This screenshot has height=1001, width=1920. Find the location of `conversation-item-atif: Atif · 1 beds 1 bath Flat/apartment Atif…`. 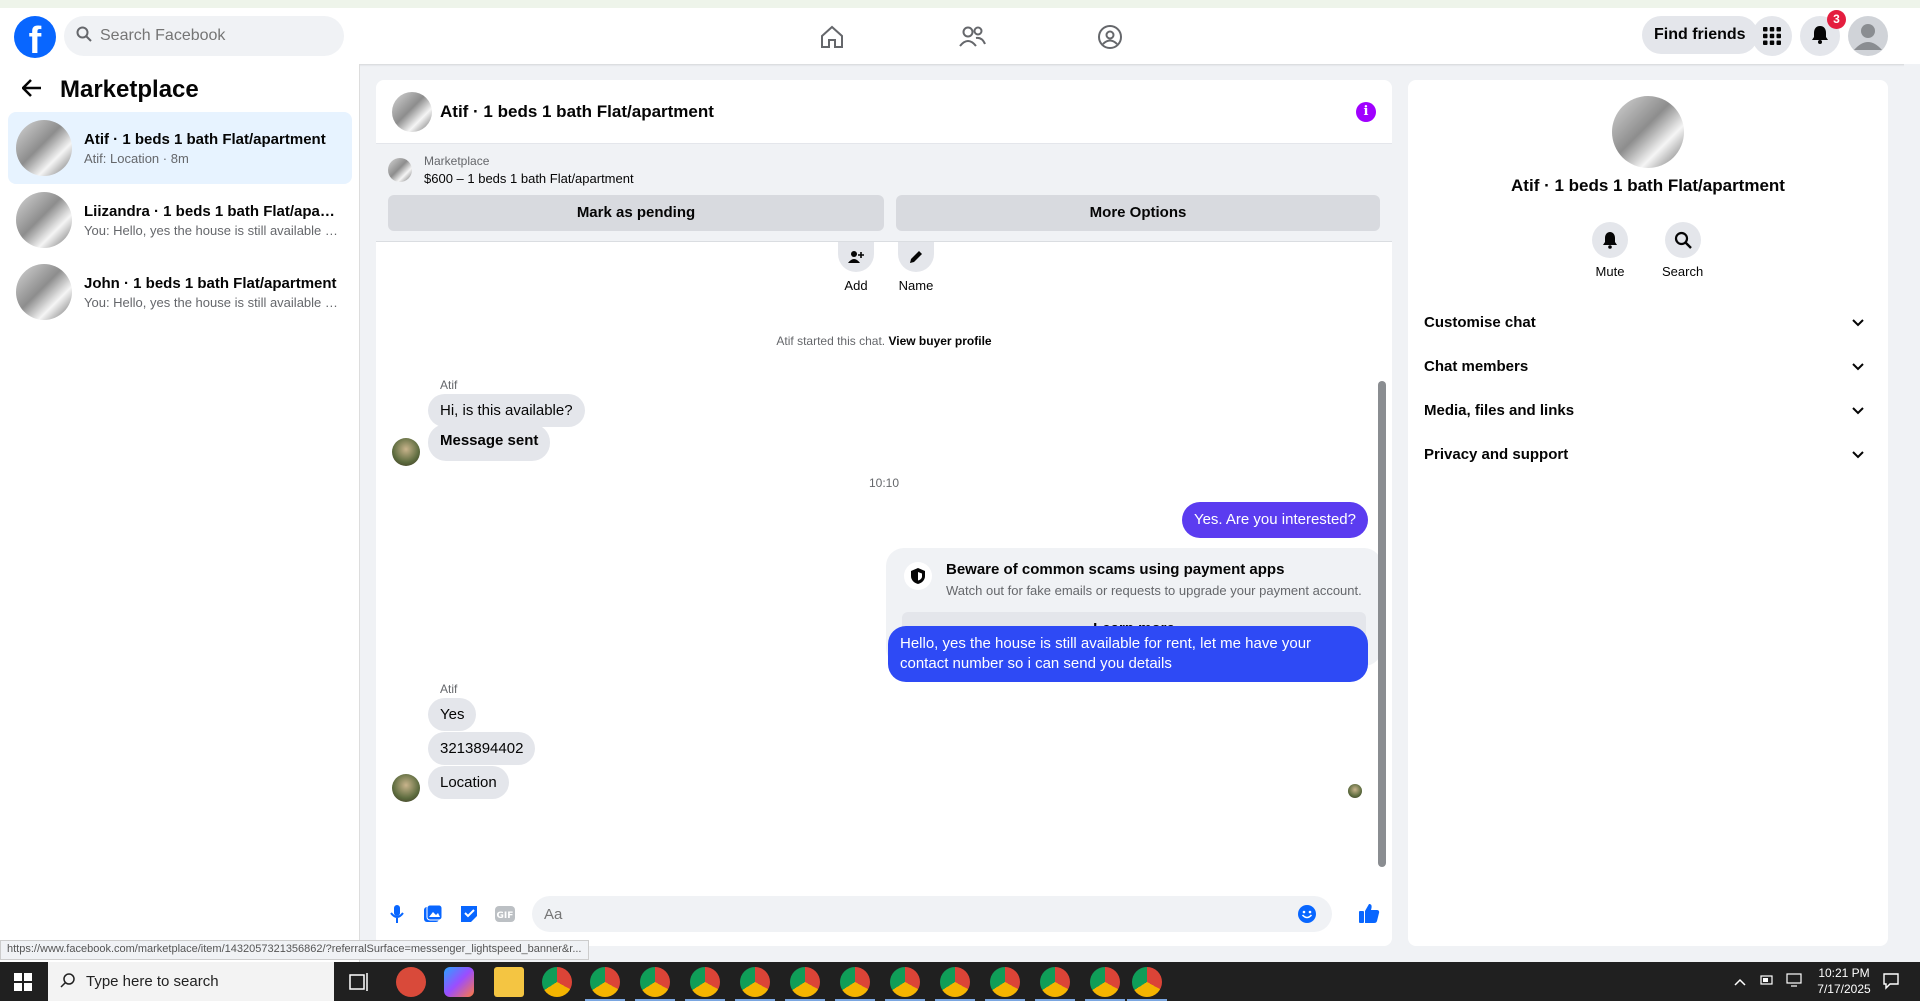

conversation-item-atif: Atif · 1 beds 1 bath Flat/apartment Atif… is located at coordinates (180, 148).